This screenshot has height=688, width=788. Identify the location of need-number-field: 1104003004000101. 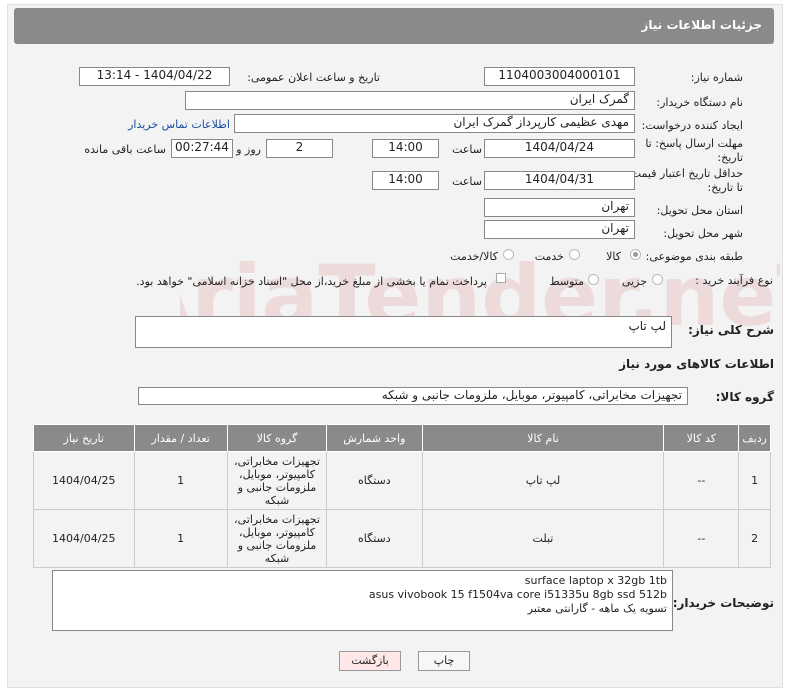
(559, 76).